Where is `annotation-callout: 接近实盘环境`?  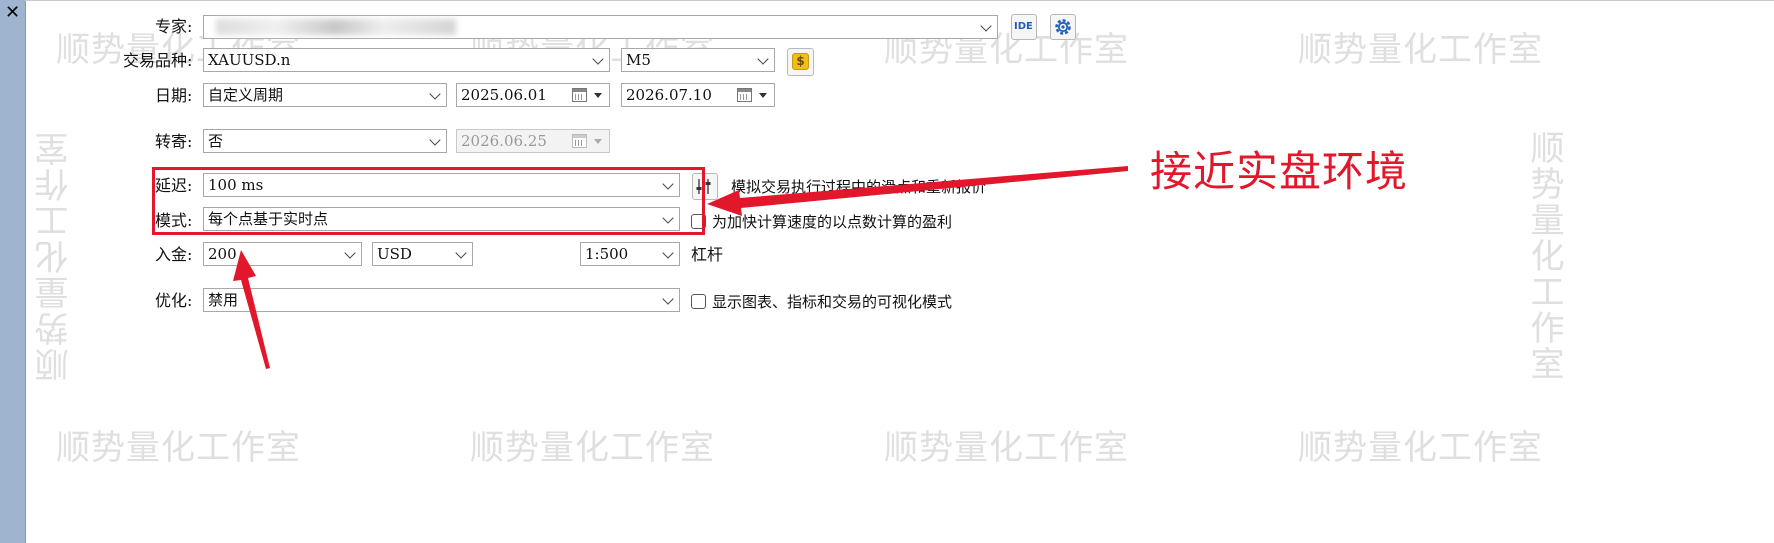
annotation-callout: 接近实盘环境 is located at coordinates (1279, 171).